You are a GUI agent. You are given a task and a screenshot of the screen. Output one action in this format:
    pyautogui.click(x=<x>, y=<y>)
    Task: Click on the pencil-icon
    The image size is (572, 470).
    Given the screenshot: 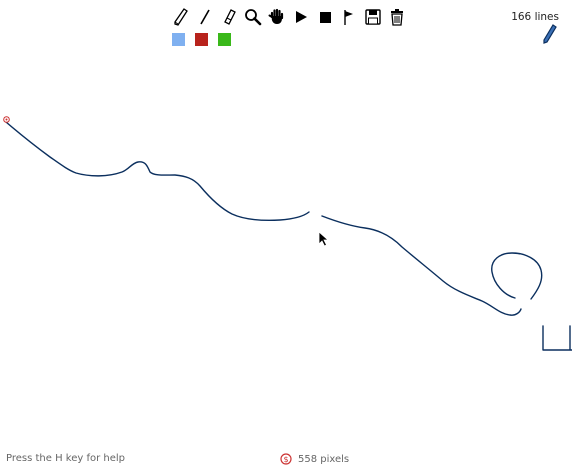 What is the action you would take?
    pyautogui.click(x=181, y=17)
    